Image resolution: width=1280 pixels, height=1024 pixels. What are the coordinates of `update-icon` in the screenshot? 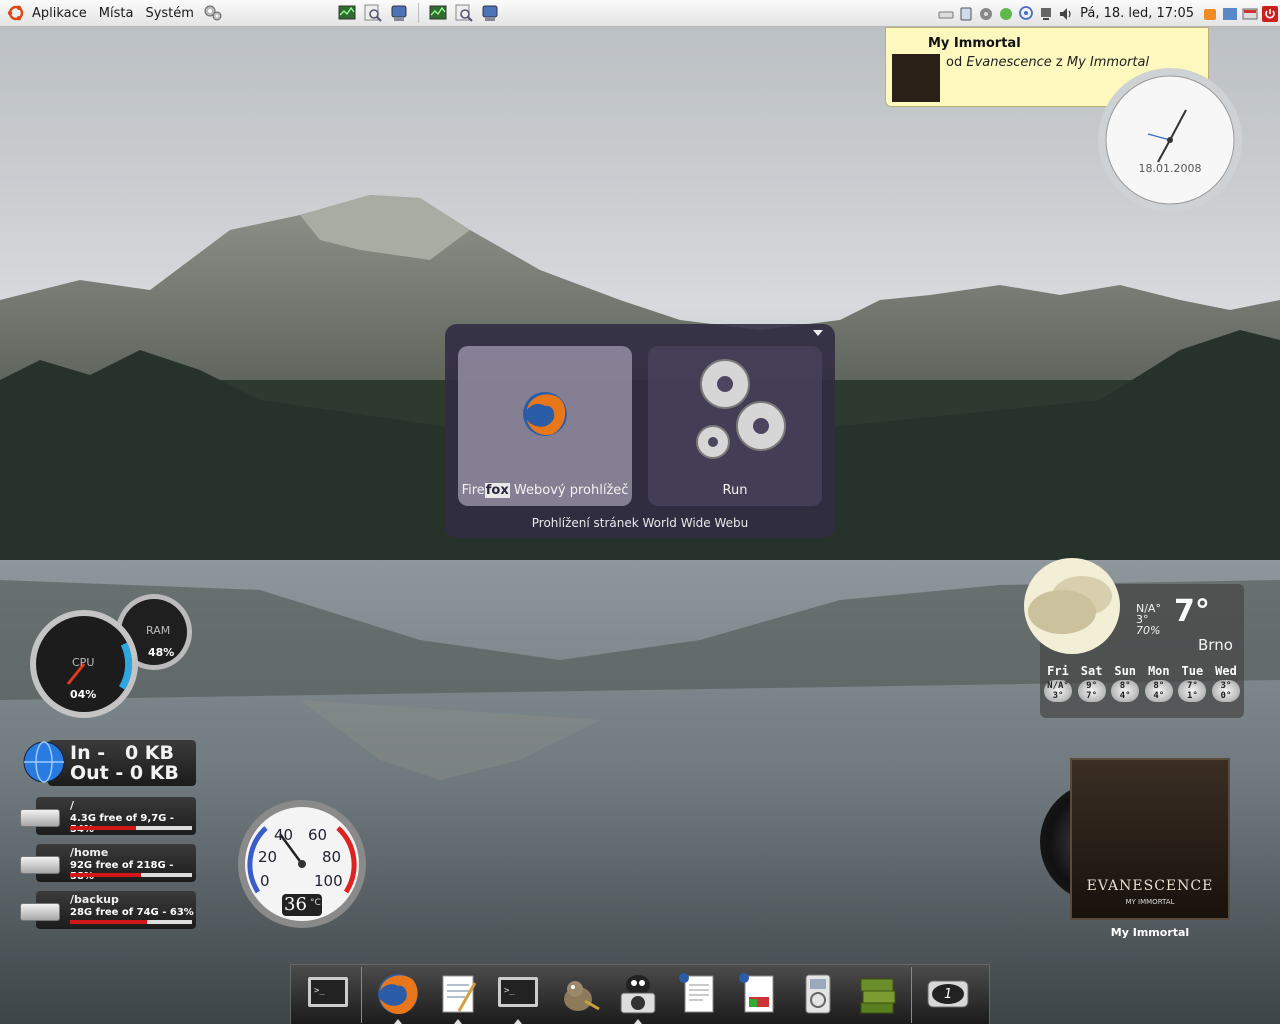 It's located at (1006, 14).